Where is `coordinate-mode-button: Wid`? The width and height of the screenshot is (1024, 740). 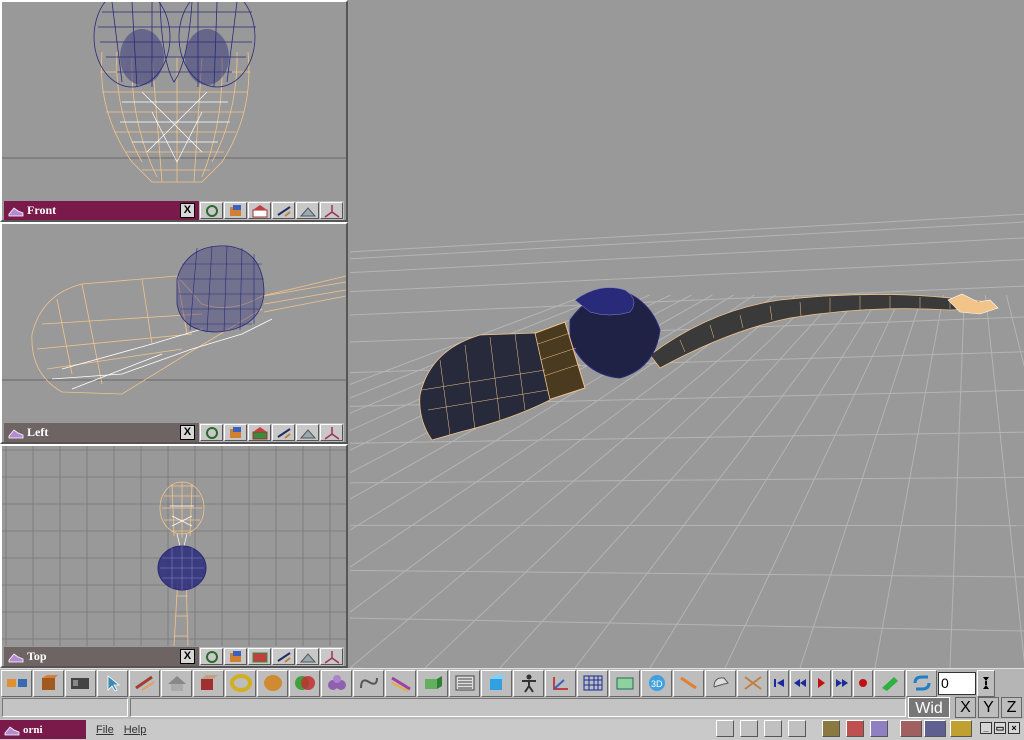 coordinate-mode-button: Wid is located at coordinates (929, 707).